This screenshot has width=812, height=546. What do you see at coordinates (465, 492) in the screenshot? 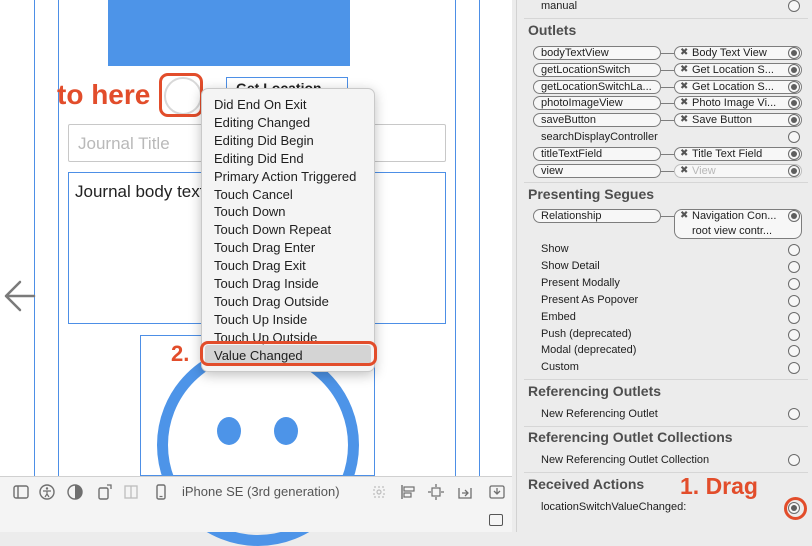
I see `resolve-issues-icon` at bounding box center [465, 492].